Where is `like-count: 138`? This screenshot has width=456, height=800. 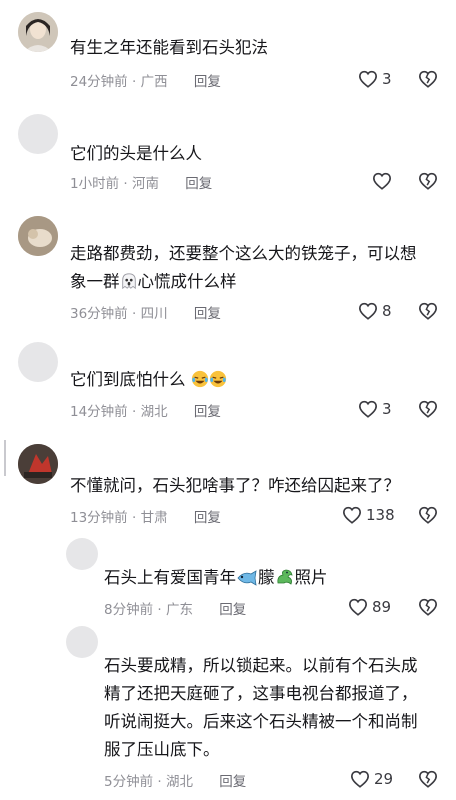 like-count: 138 is located at coordinates (380, 515).